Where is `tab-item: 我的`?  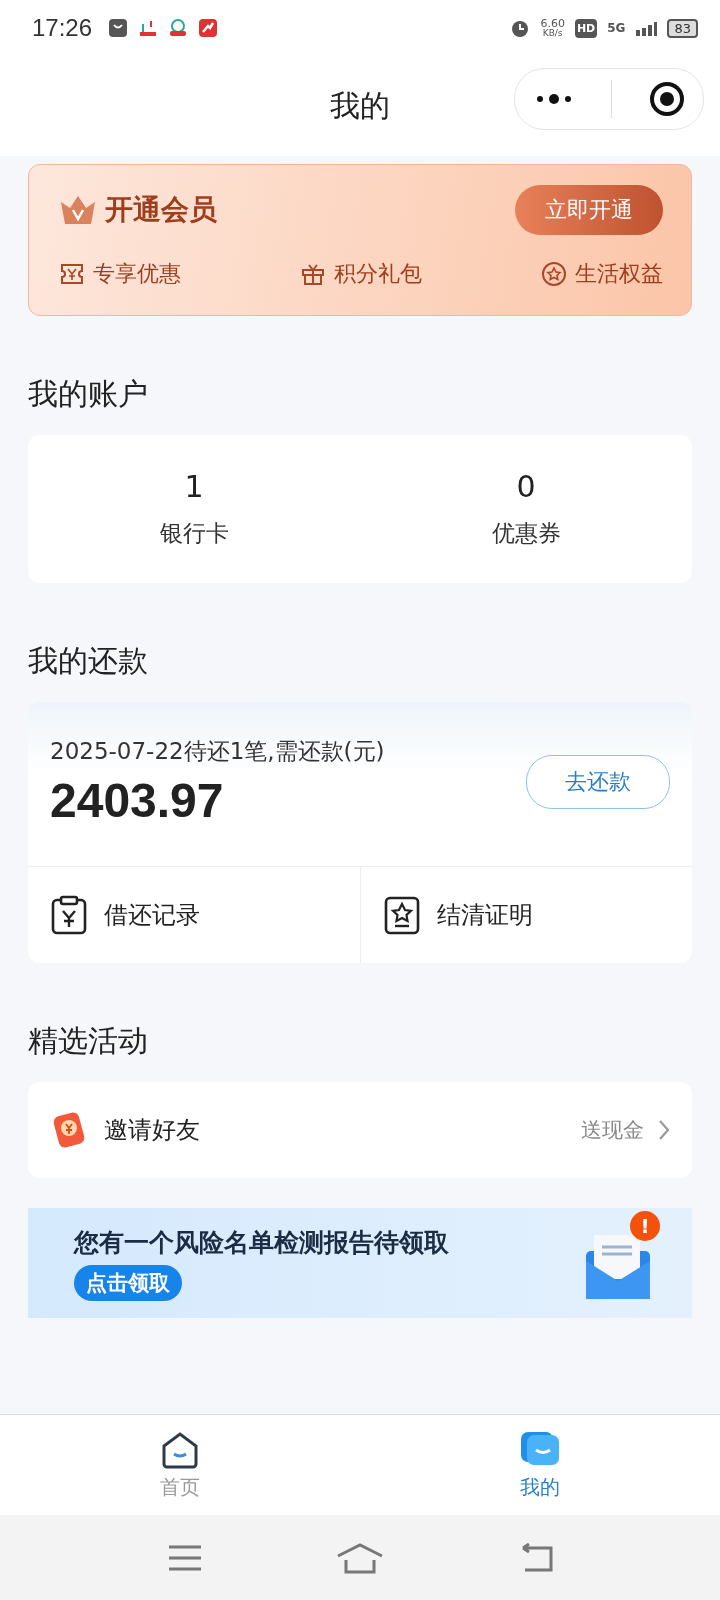
tab-item: 我的 is located at coordinates (540, 1465).